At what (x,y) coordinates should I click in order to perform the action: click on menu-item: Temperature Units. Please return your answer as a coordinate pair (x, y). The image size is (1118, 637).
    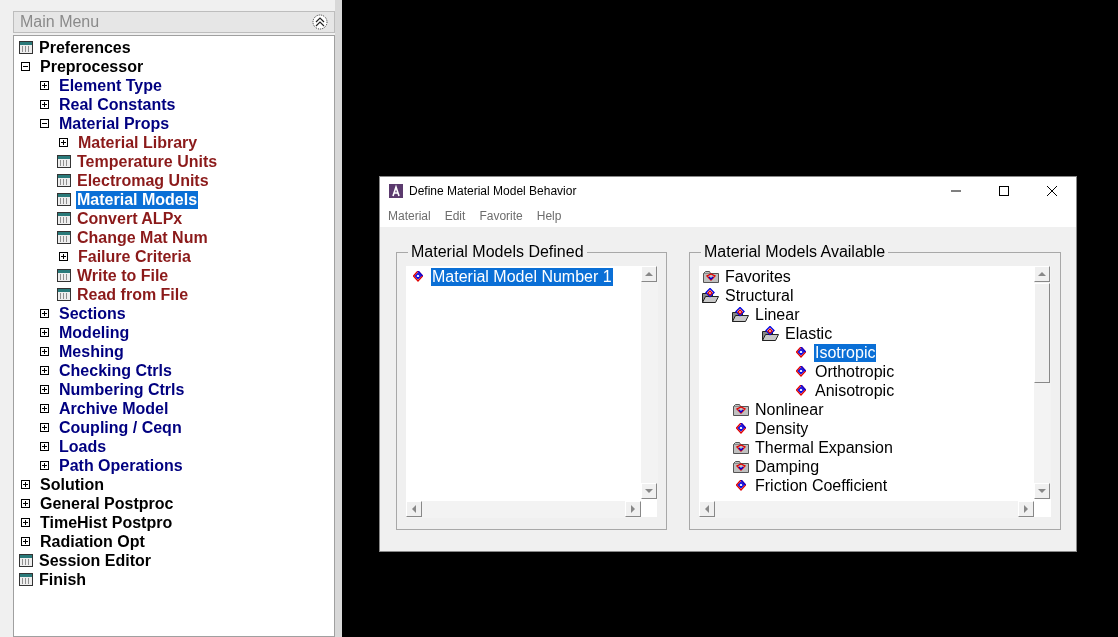
    Looking at the image, I should click on (147, 161).